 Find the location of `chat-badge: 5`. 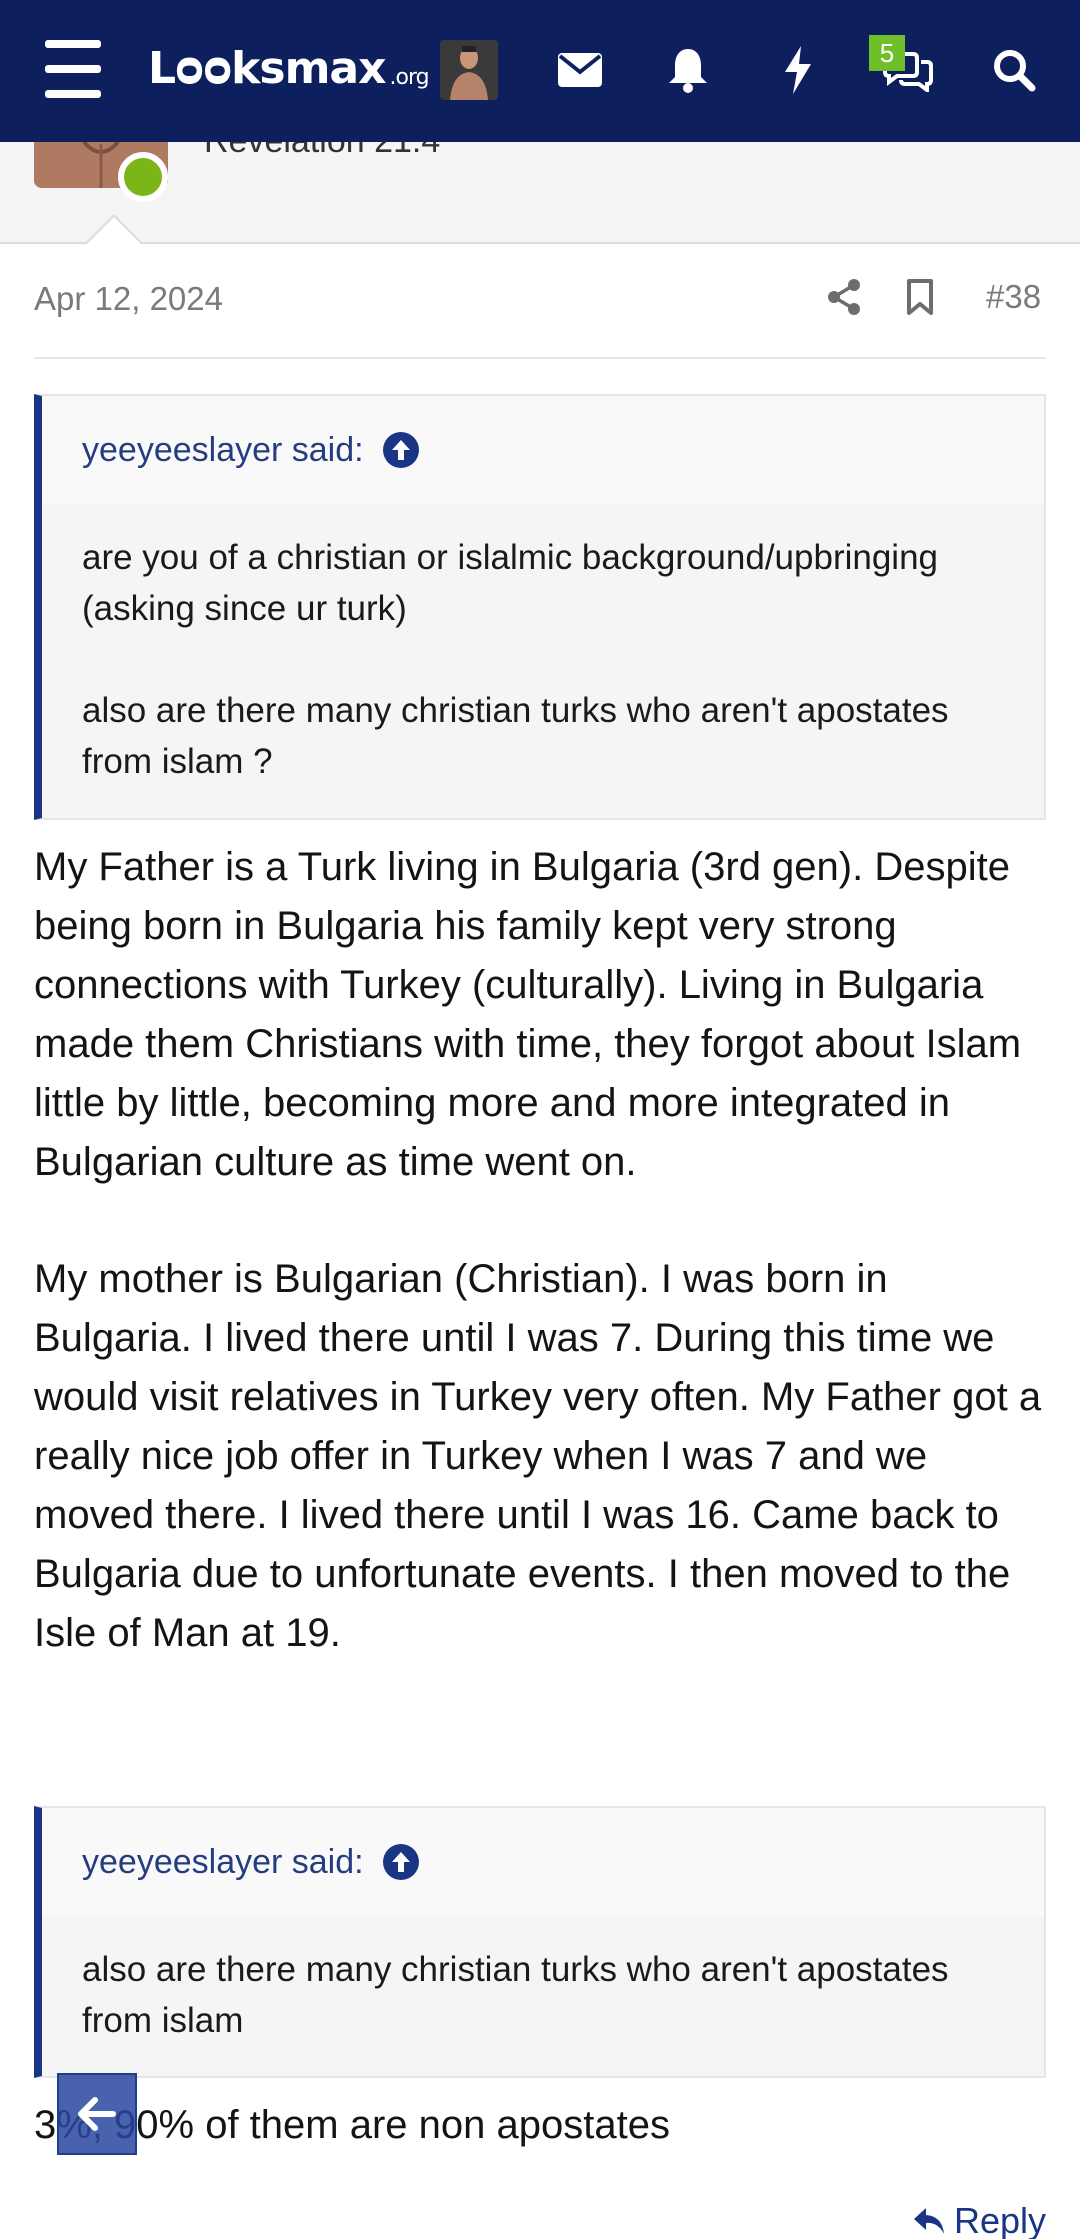

chat-badge: 5 is located at coordinates (887, 53).